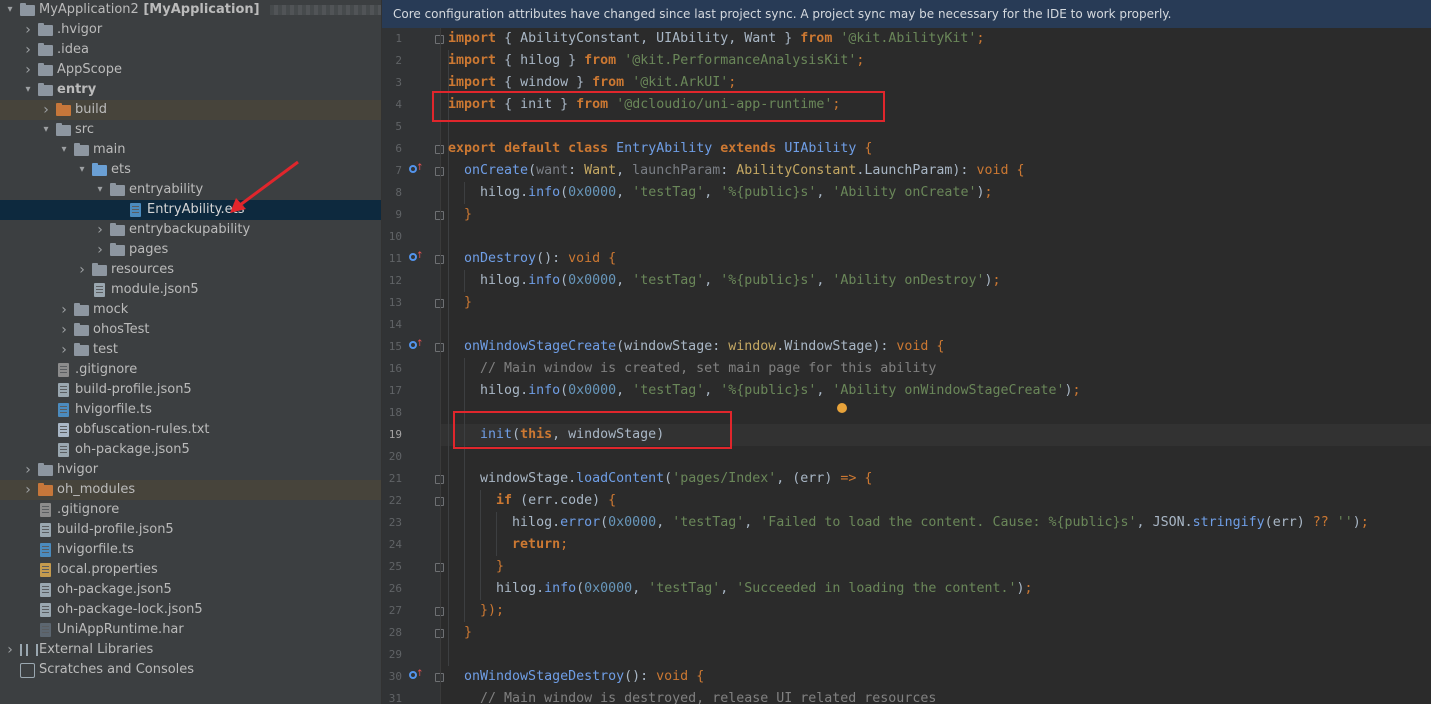 The height and width of the screenshot is (704, 1431). I want to click on tree-item-ets: ▾ ets, so click(190, 170).